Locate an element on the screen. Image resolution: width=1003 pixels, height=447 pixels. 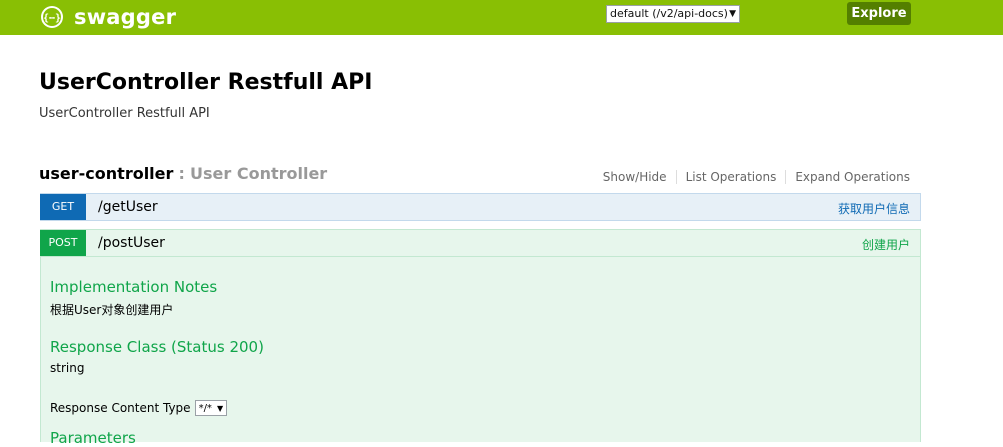
response-content-type-row: Response Content Type */* ▼ is located at coordinates (139, 408).